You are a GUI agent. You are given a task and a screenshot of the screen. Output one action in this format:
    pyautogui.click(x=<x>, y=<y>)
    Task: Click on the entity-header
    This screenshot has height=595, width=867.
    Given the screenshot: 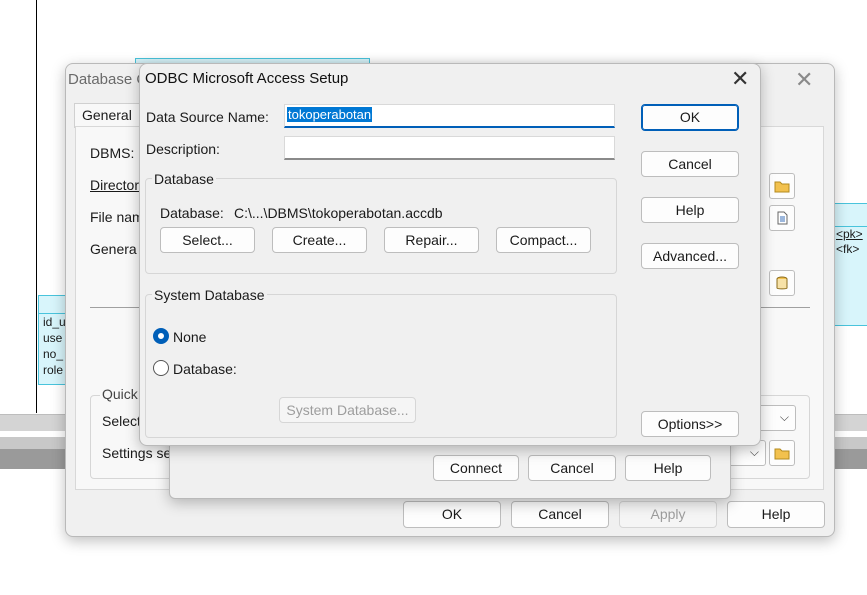 What is the action you would take?
    pyautogui.click(x=851, y=215)
    